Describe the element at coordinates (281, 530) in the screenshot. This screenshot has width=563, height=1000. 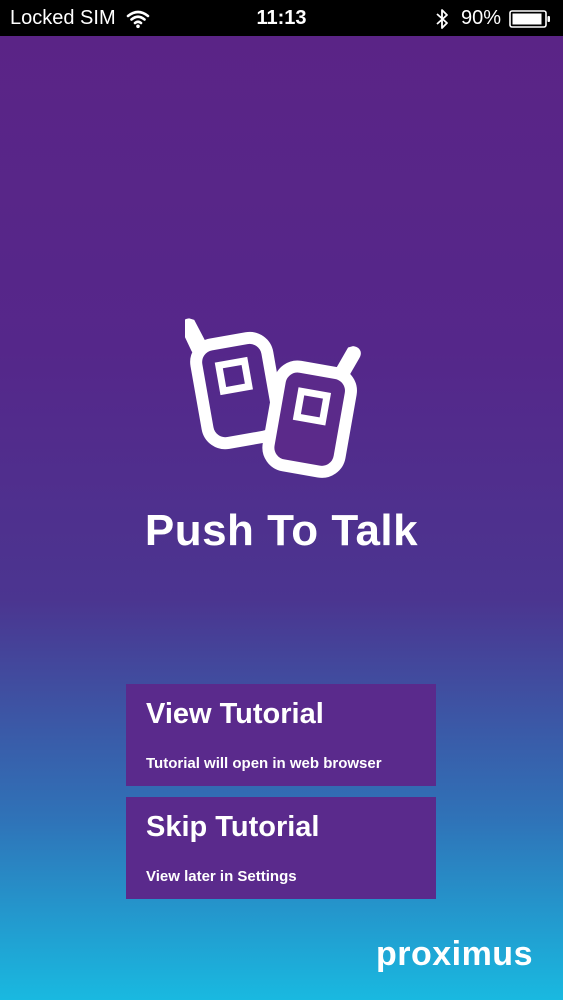
I see `app-title: Push To Talk` at that location.